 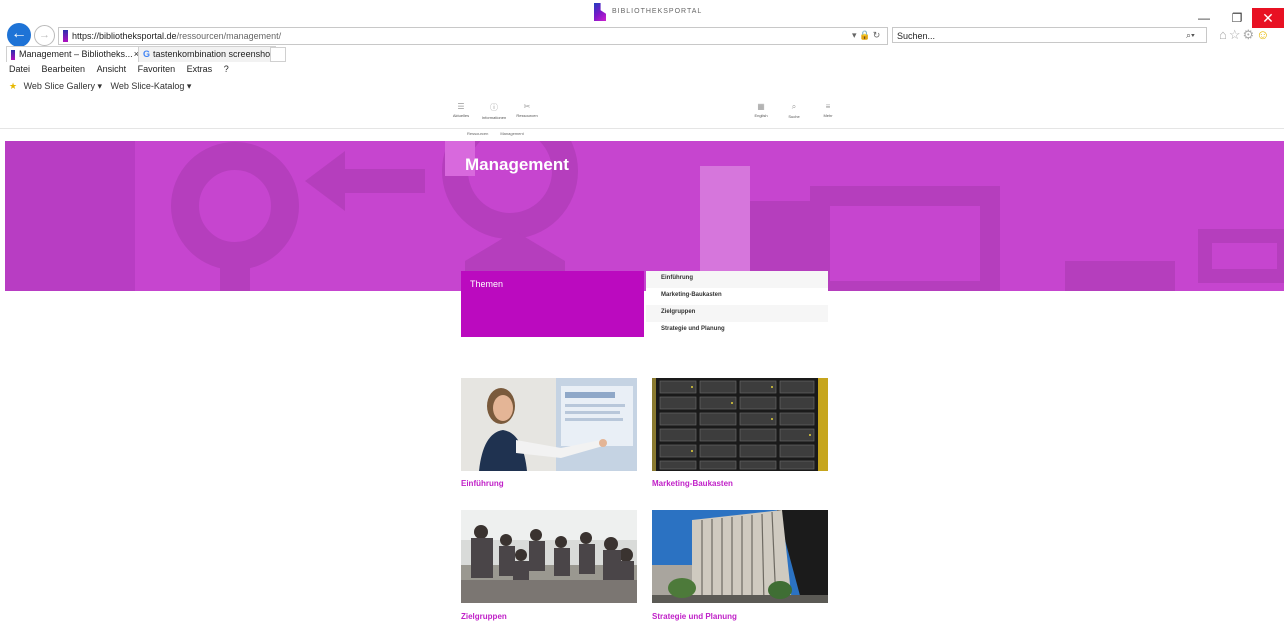 I want to click on card-image-zielgruppen, so click(x=549, y=556).